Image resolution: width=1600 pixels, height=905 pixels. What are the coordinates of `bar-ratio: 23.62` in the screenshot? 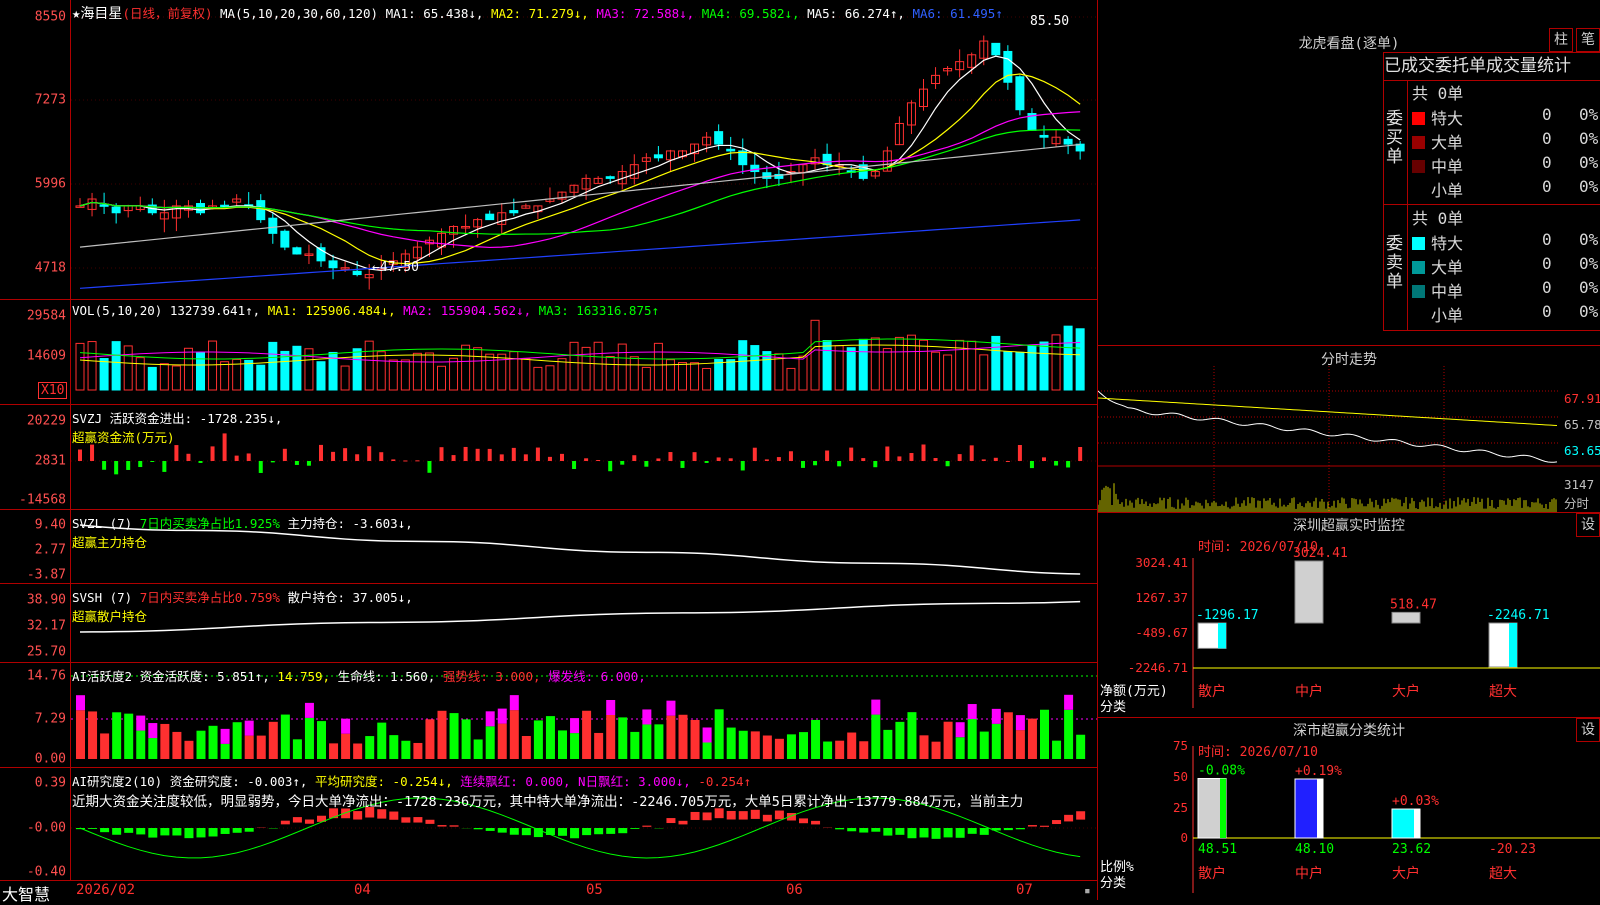 It's located at (1411, 849).